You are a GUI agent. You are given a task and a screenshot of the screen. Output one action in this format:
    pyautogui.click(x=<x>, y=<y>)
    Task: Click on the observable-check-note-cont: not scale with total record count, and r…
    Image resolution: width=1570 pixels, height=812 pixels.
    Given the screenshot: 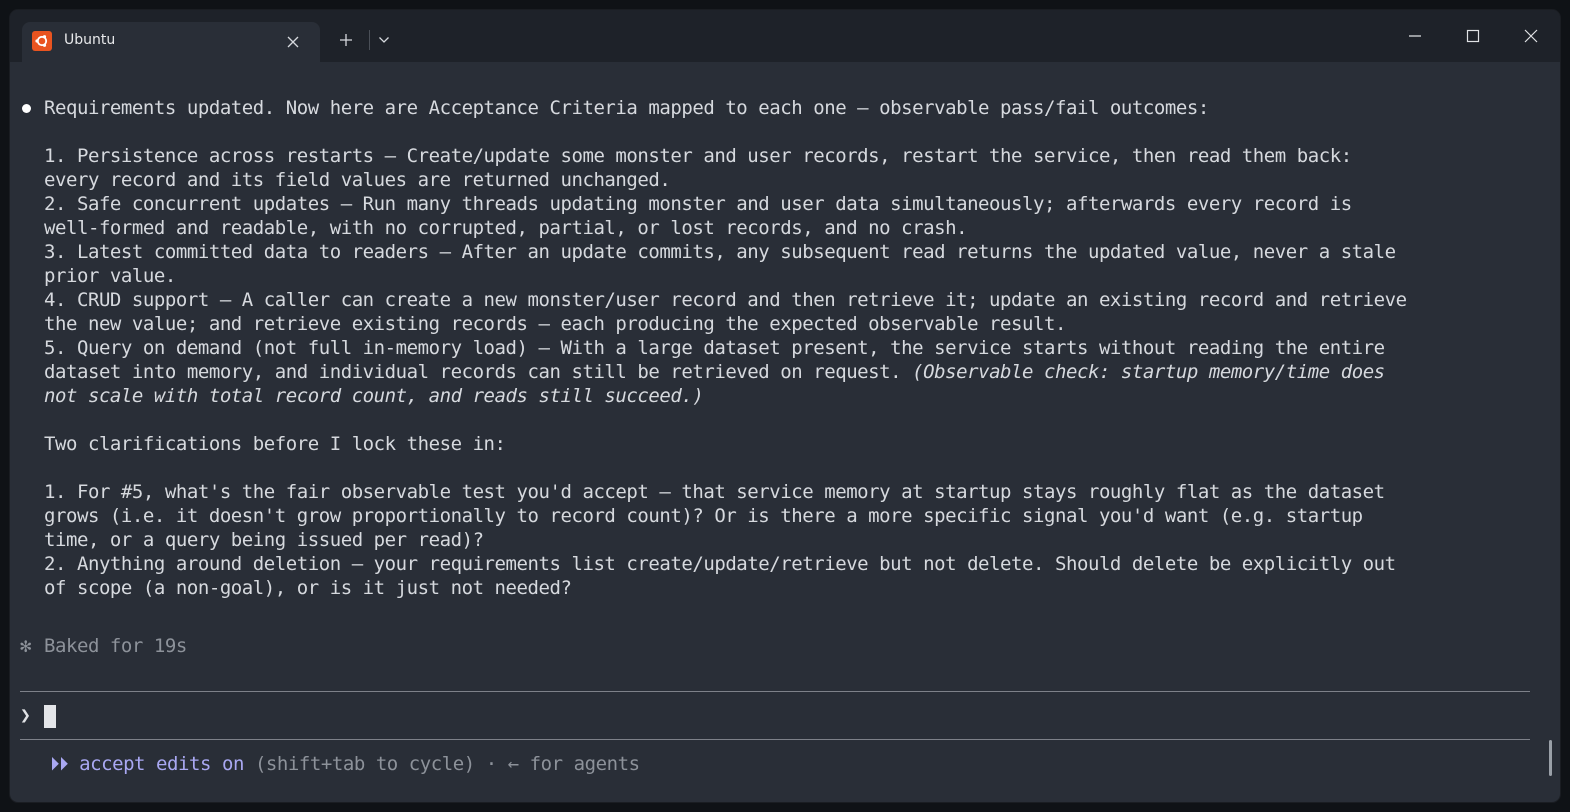 What is the action you would take?
    pyautogui.click(x=374, y=396)
    